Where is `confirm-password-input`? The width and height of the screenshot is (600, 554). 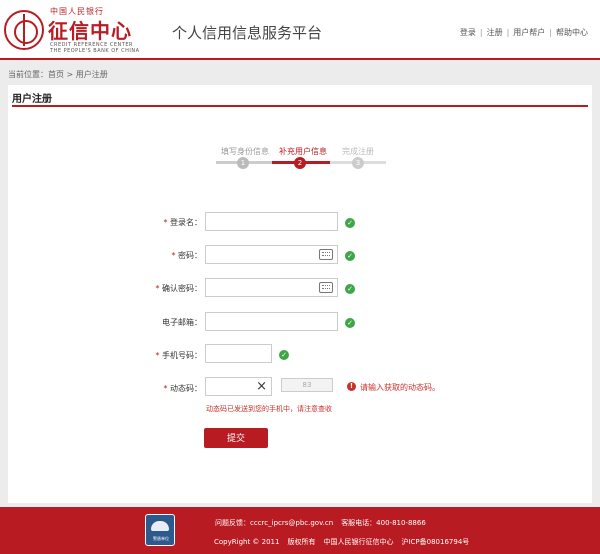 confirm-password-input is located at coordinates (271, 287).